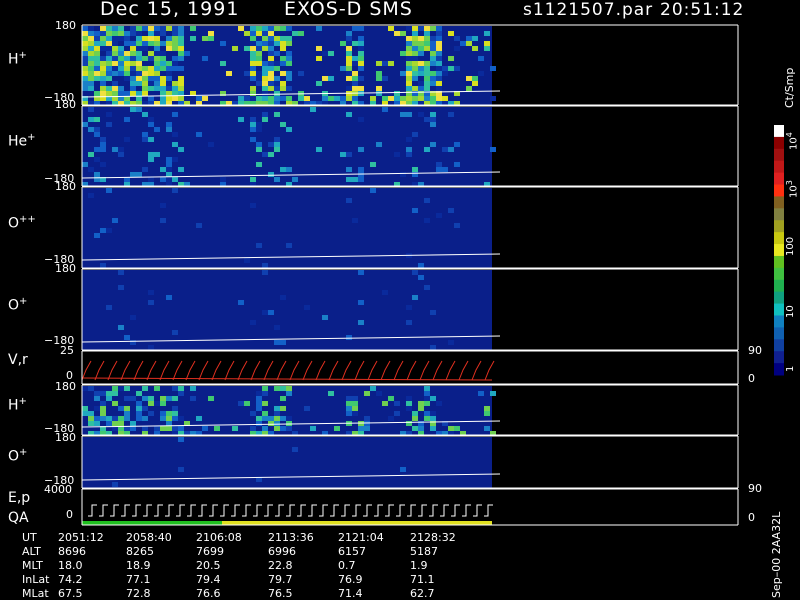  Describe the element at coordinates (31, 551) in the screenshot. I see `row-label-alt: ALT` at that location.